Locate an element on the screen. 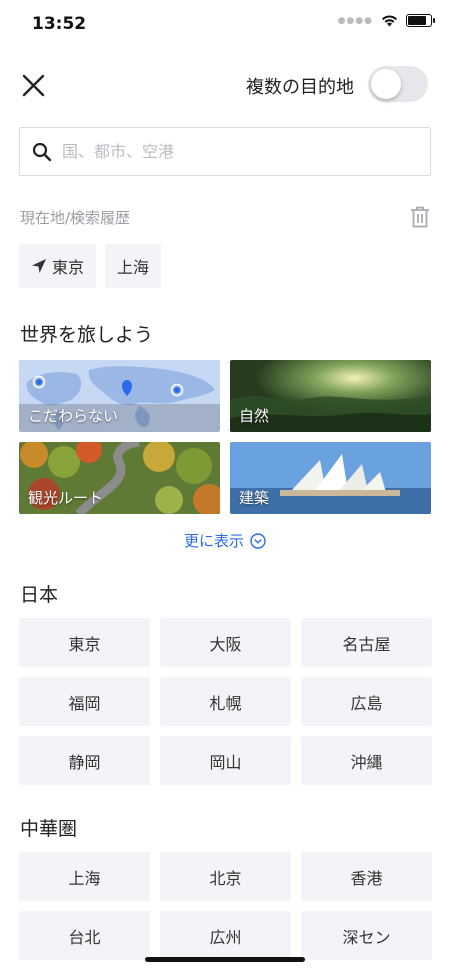 The width and height of the screenshot is (450, 972). location-arrow-icon is located at coordinates (39, 266).